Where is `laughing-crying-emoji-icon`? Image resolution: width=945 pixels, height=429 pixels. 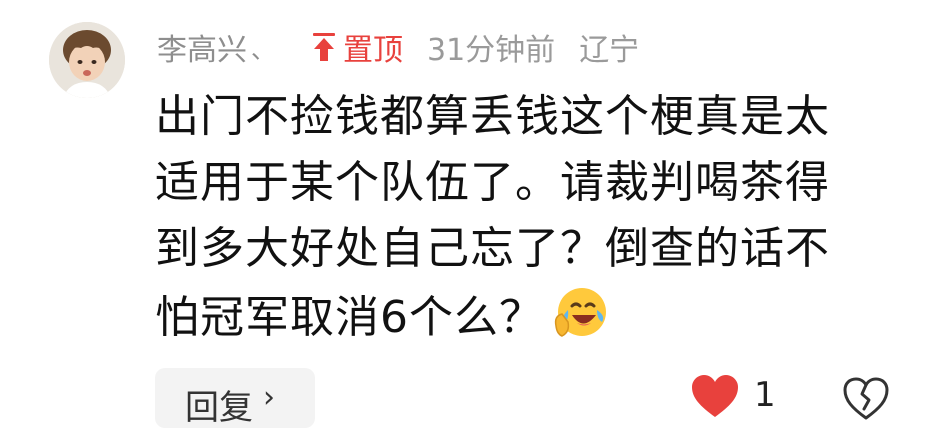 laughing-crying-emoji-icon is located at coordinates (580, 312).